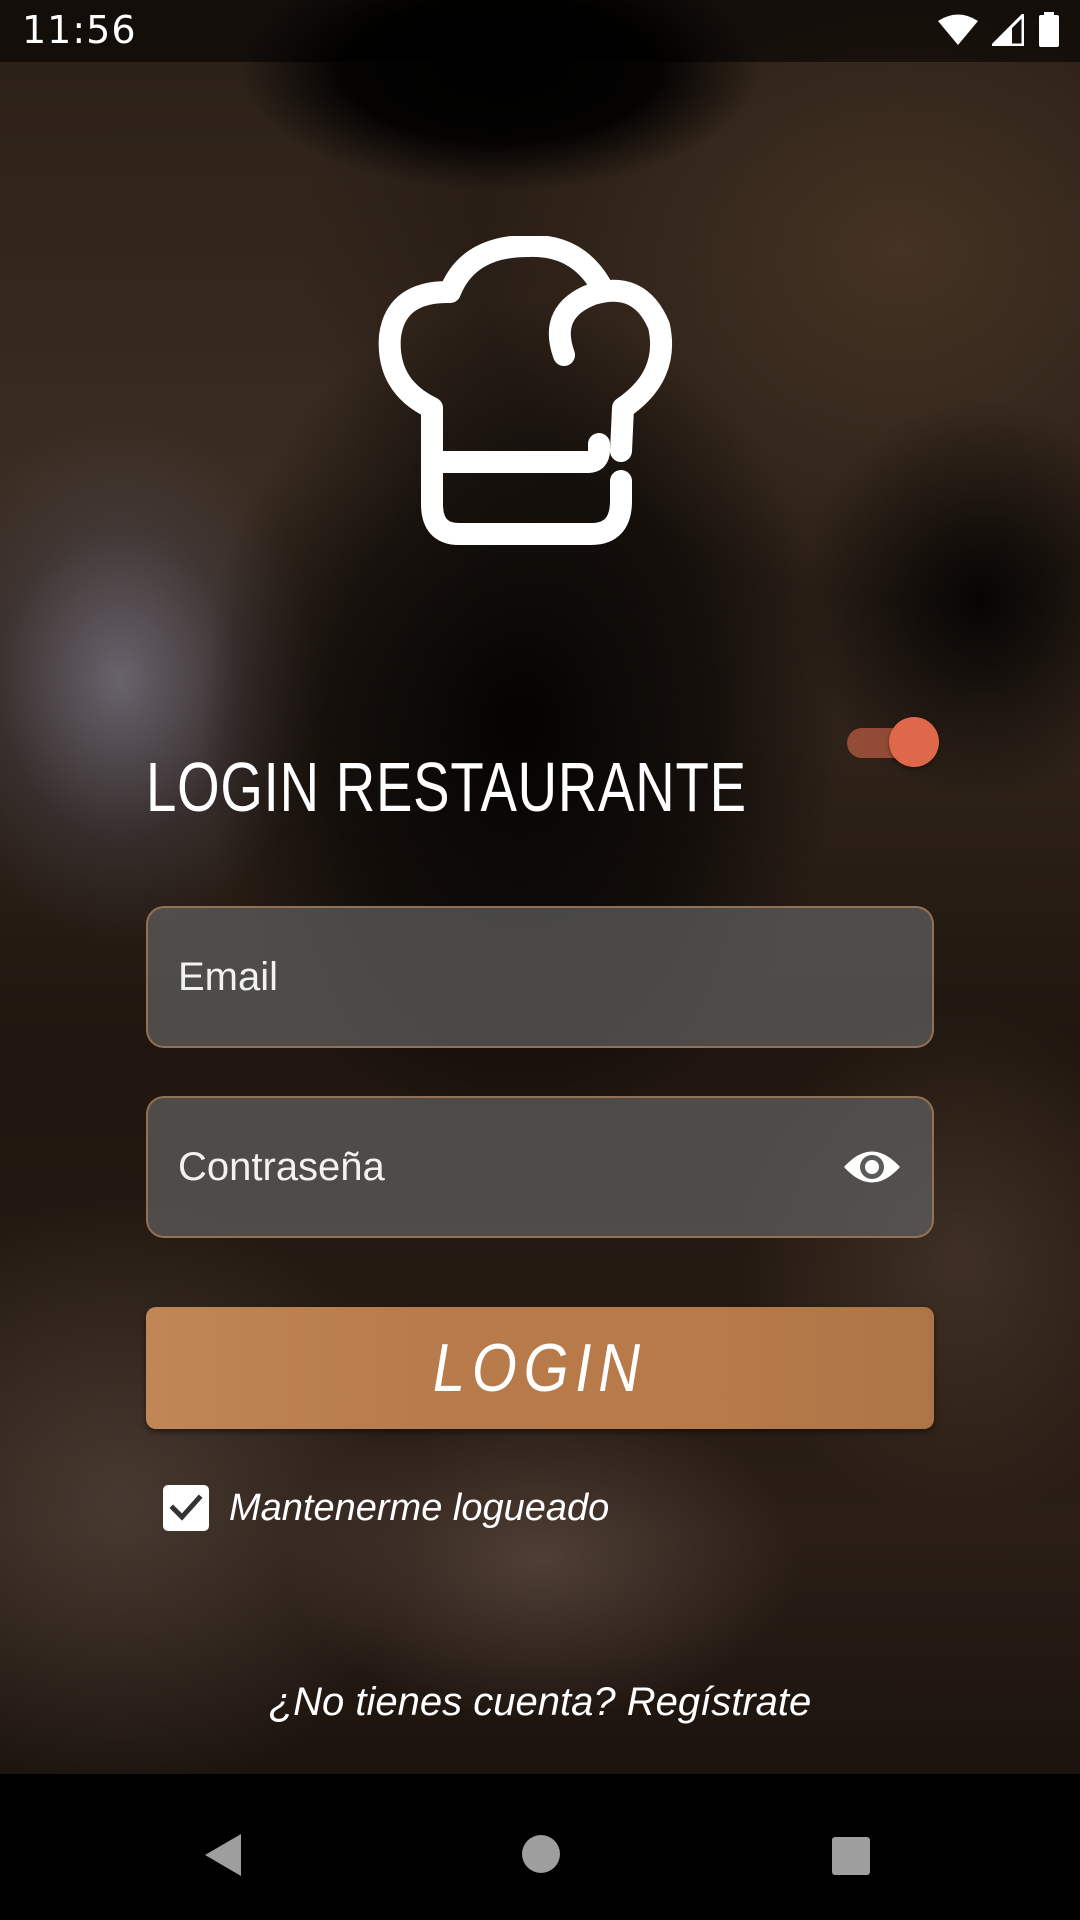 The height and width of the screenshot is (1920, 1080). I want to click on status-time: 11:56, so click(79, 30).